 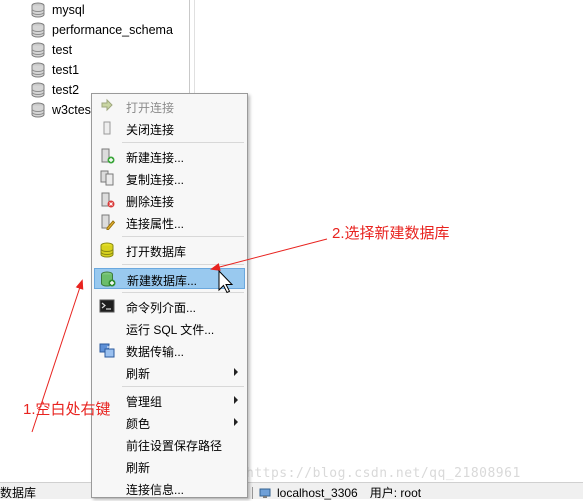 What do you see at coordinates (391, 233) in the screenshot?
I see `annotation-step2: 2.选择新建数据库` at bounding box center [391, 233].